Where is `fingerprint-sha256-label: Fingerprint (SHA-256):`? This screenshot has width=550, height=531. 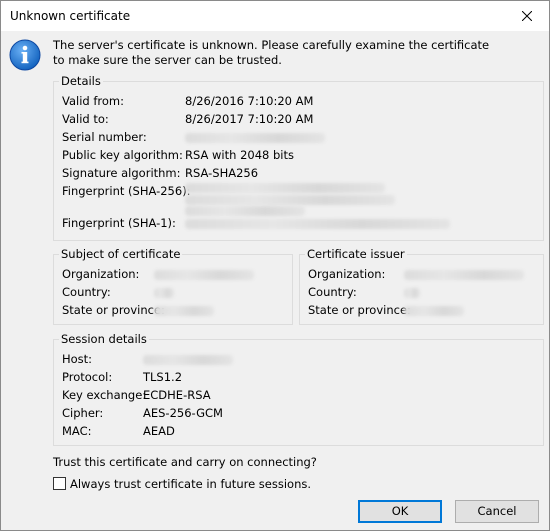
fingerprint-sha256-label: Fingerprint (SHA-256): is located at coordinates (126, 191).